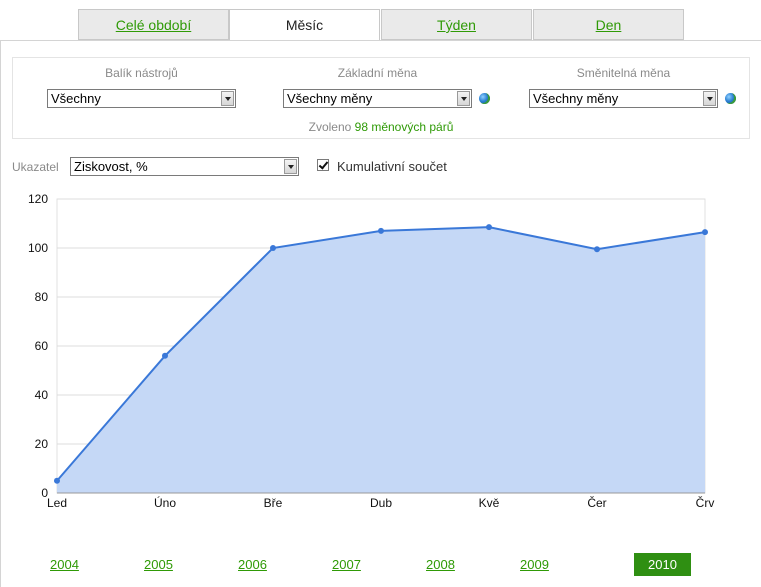  What do you see at coordinates (273, 503) in the screenshot?
I see `x-tick-label-Bře: Bře` at bounding box center [273, 503].